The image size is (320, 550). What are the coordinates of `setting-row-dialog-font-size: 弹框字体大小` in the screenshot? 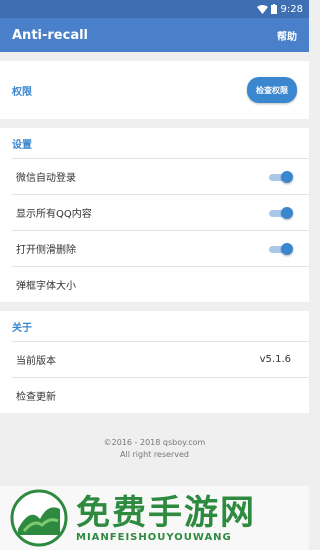 It's located at (160, 284).